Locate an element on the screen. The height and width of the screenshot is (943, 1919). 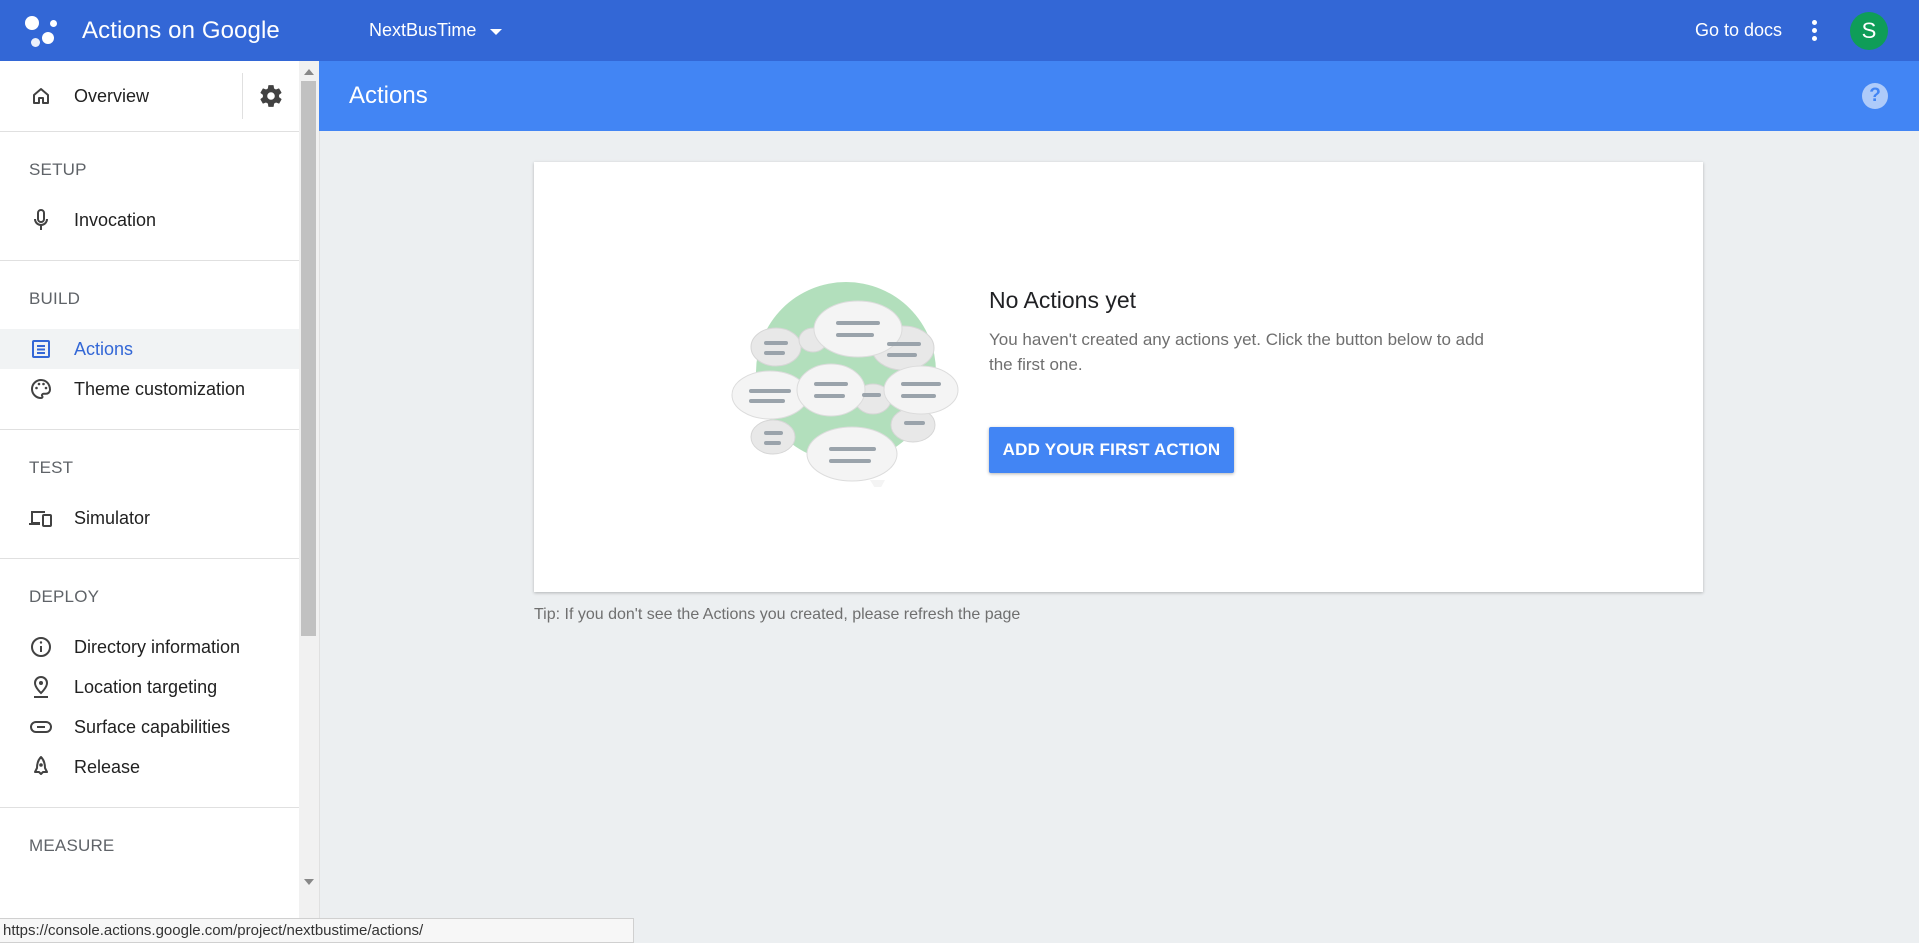
sidebar-item-invocation: Invocation is located at coordinates (149, 220).